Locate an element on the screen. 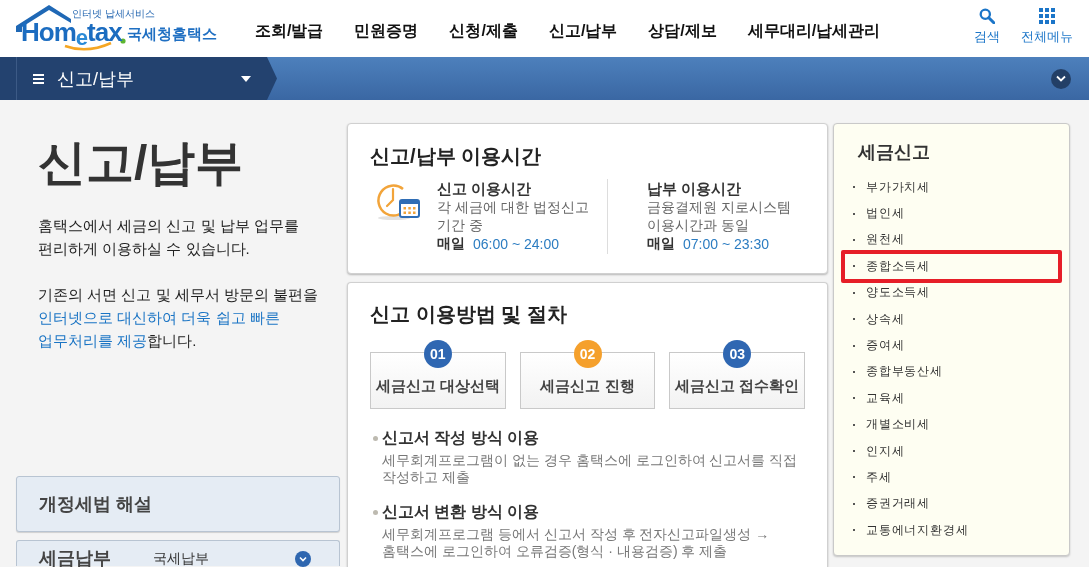  time-range: 06:00 ~ 24:00 is located at coordinates (516, 244).